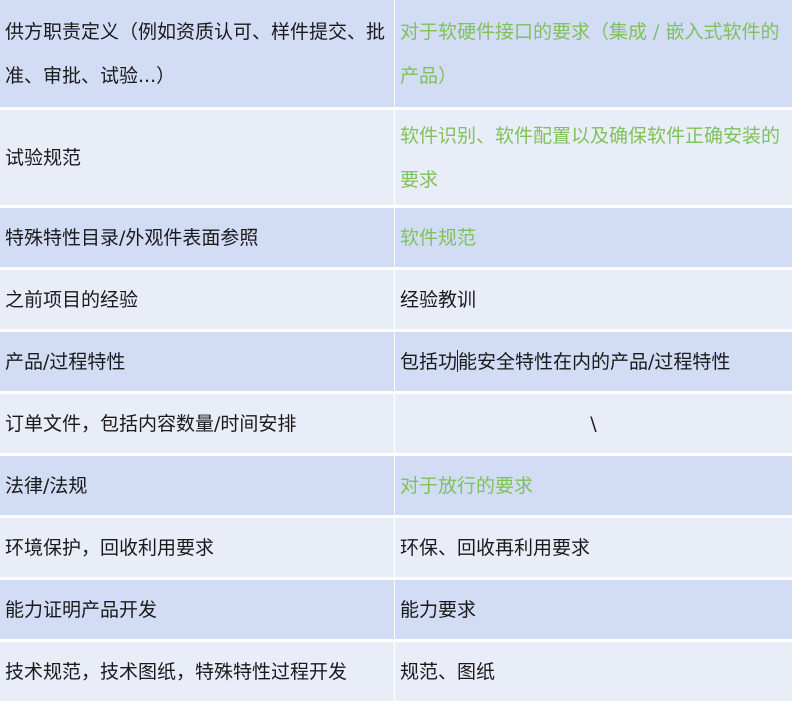 The width and height of the screenshot is (794, 704). What do you see at coordinates (197, 159) in the screenshot?
I see `cell-left: 试验规范` at bounding box center [197, 159].